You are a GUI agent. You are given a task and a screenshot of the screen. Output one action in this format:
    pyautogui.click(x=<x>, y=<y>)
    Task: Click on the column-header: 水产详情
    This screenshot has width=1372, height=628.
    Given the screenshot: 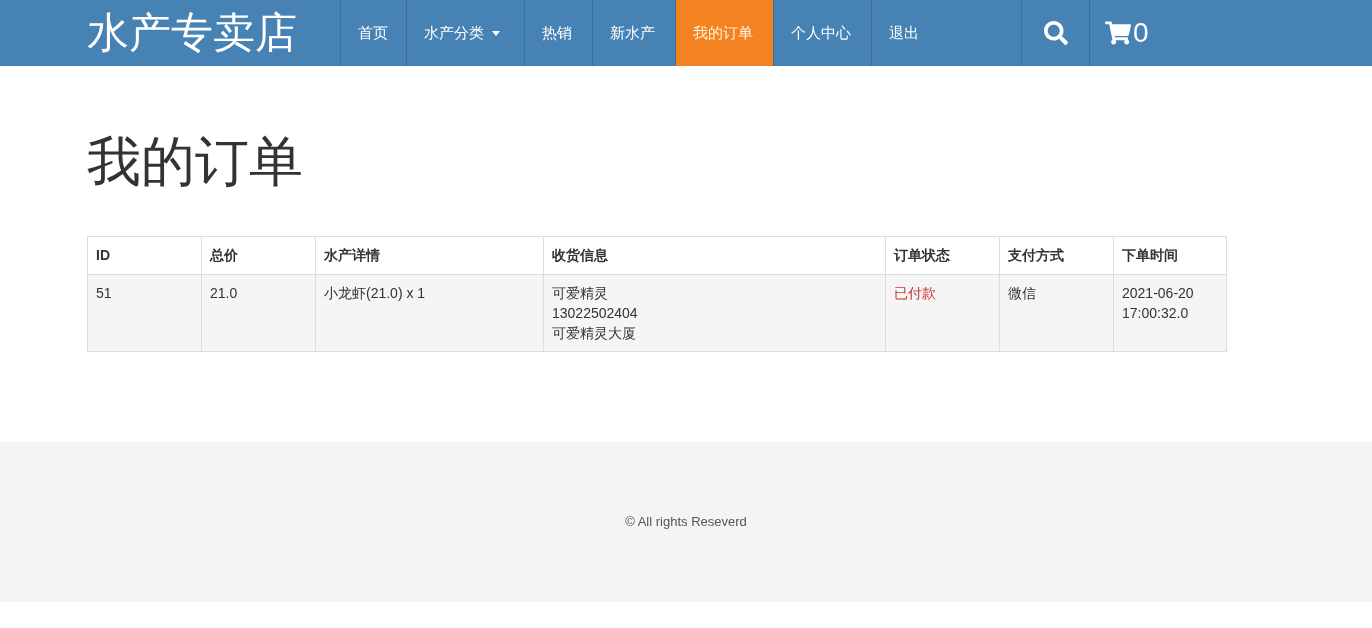 What is the action you would take?
    pyautogui.click(x=429, y=255)
    